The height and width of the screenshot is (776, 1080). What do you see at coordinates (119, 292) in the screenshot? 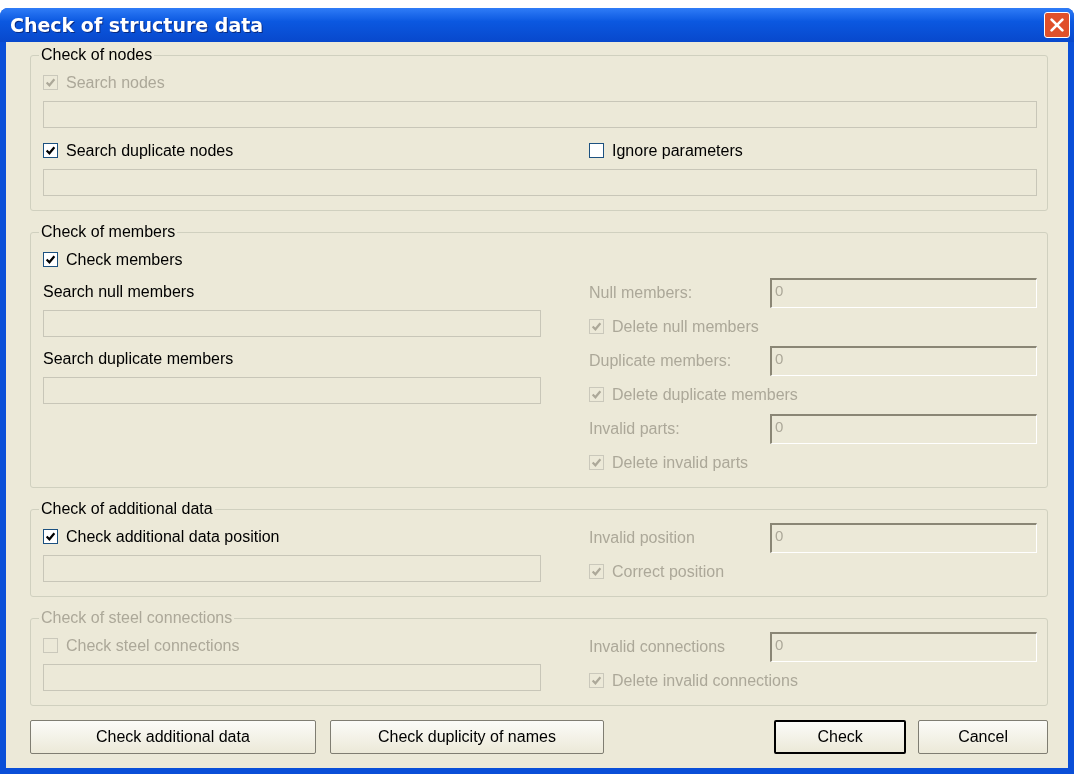
I see `field-label: Search null members` at bounding box center [119, 292].